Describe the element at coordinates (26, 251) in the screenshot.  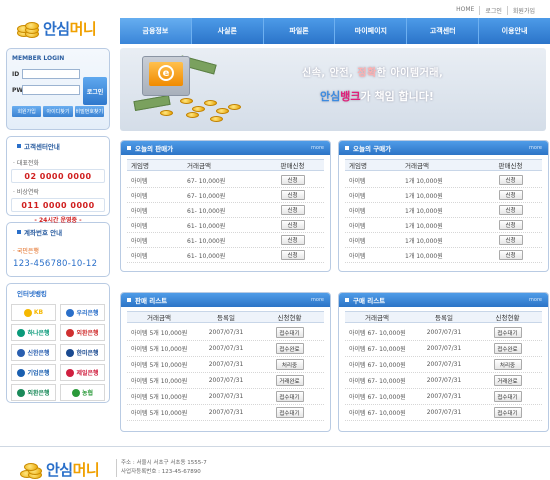
I see `account-bank: · 국민은행` at that location.